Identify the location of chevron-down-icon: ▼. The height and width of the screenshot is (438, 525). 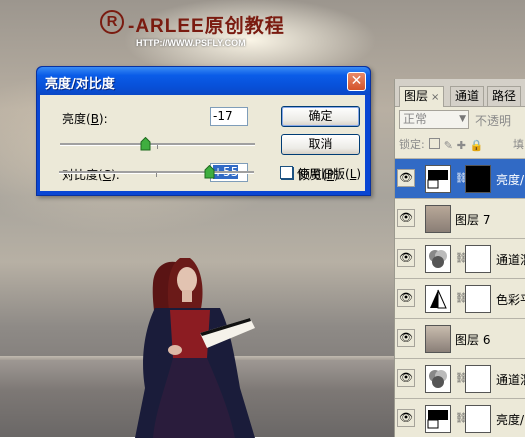
(462, 119).